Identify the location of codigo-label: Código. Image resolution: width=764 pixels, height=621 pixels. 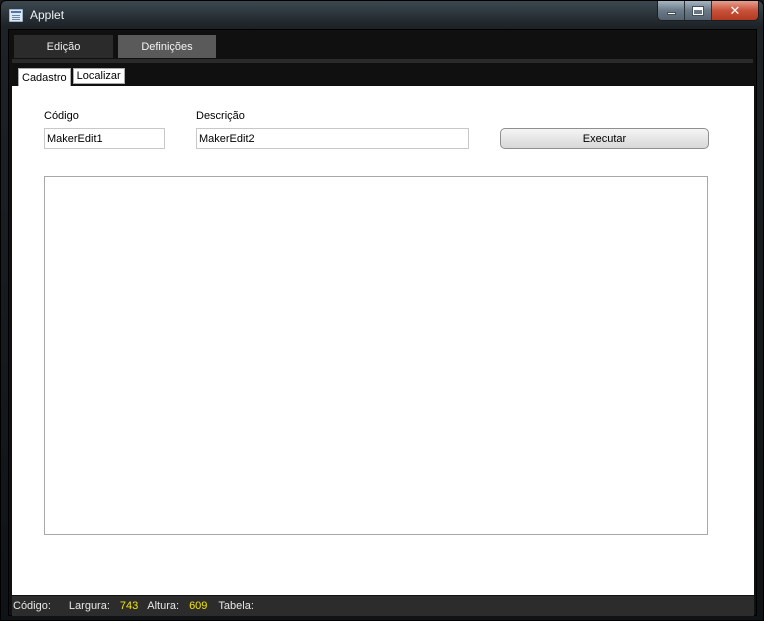
(61, 116).